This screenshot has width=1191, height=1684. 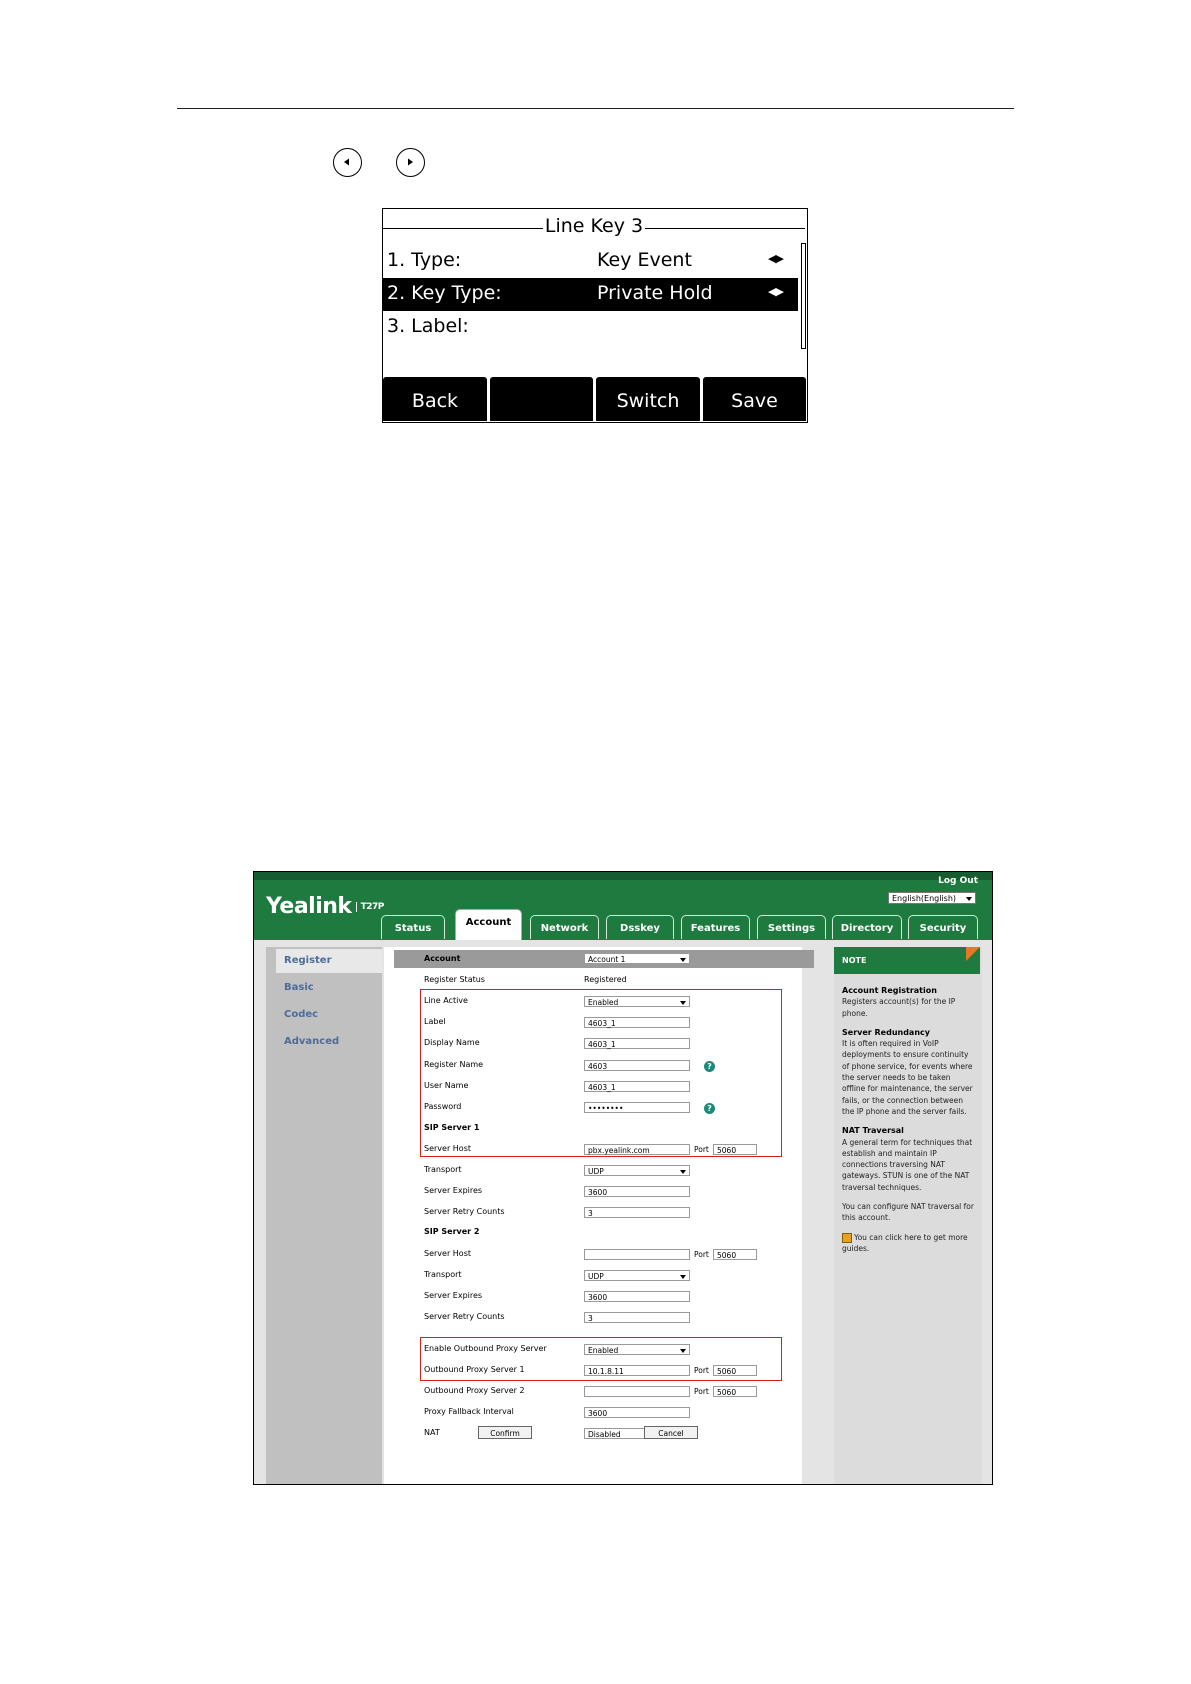 I want to click on register-status-label: Register Status, so click(x=454, y=979).